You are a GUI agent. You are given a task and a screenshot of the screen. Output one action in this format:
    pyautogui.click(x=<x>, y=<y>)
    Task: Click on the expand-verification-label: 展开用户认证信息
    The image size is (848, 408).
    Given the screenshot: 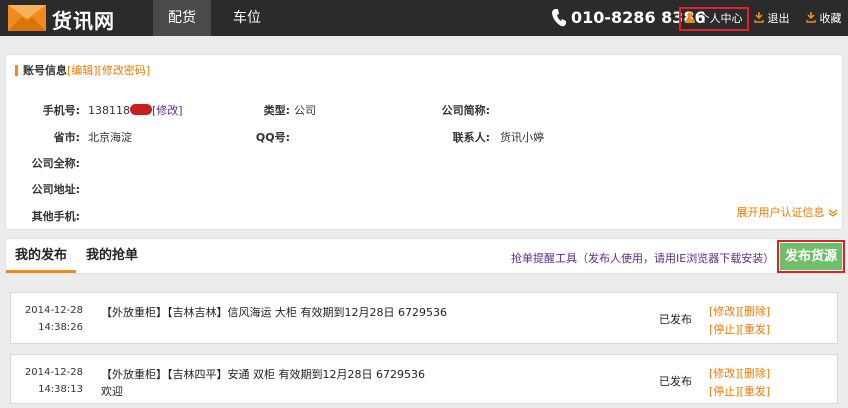 What is the action you would take?
    pyautogui.click(x=780, y=212)
    